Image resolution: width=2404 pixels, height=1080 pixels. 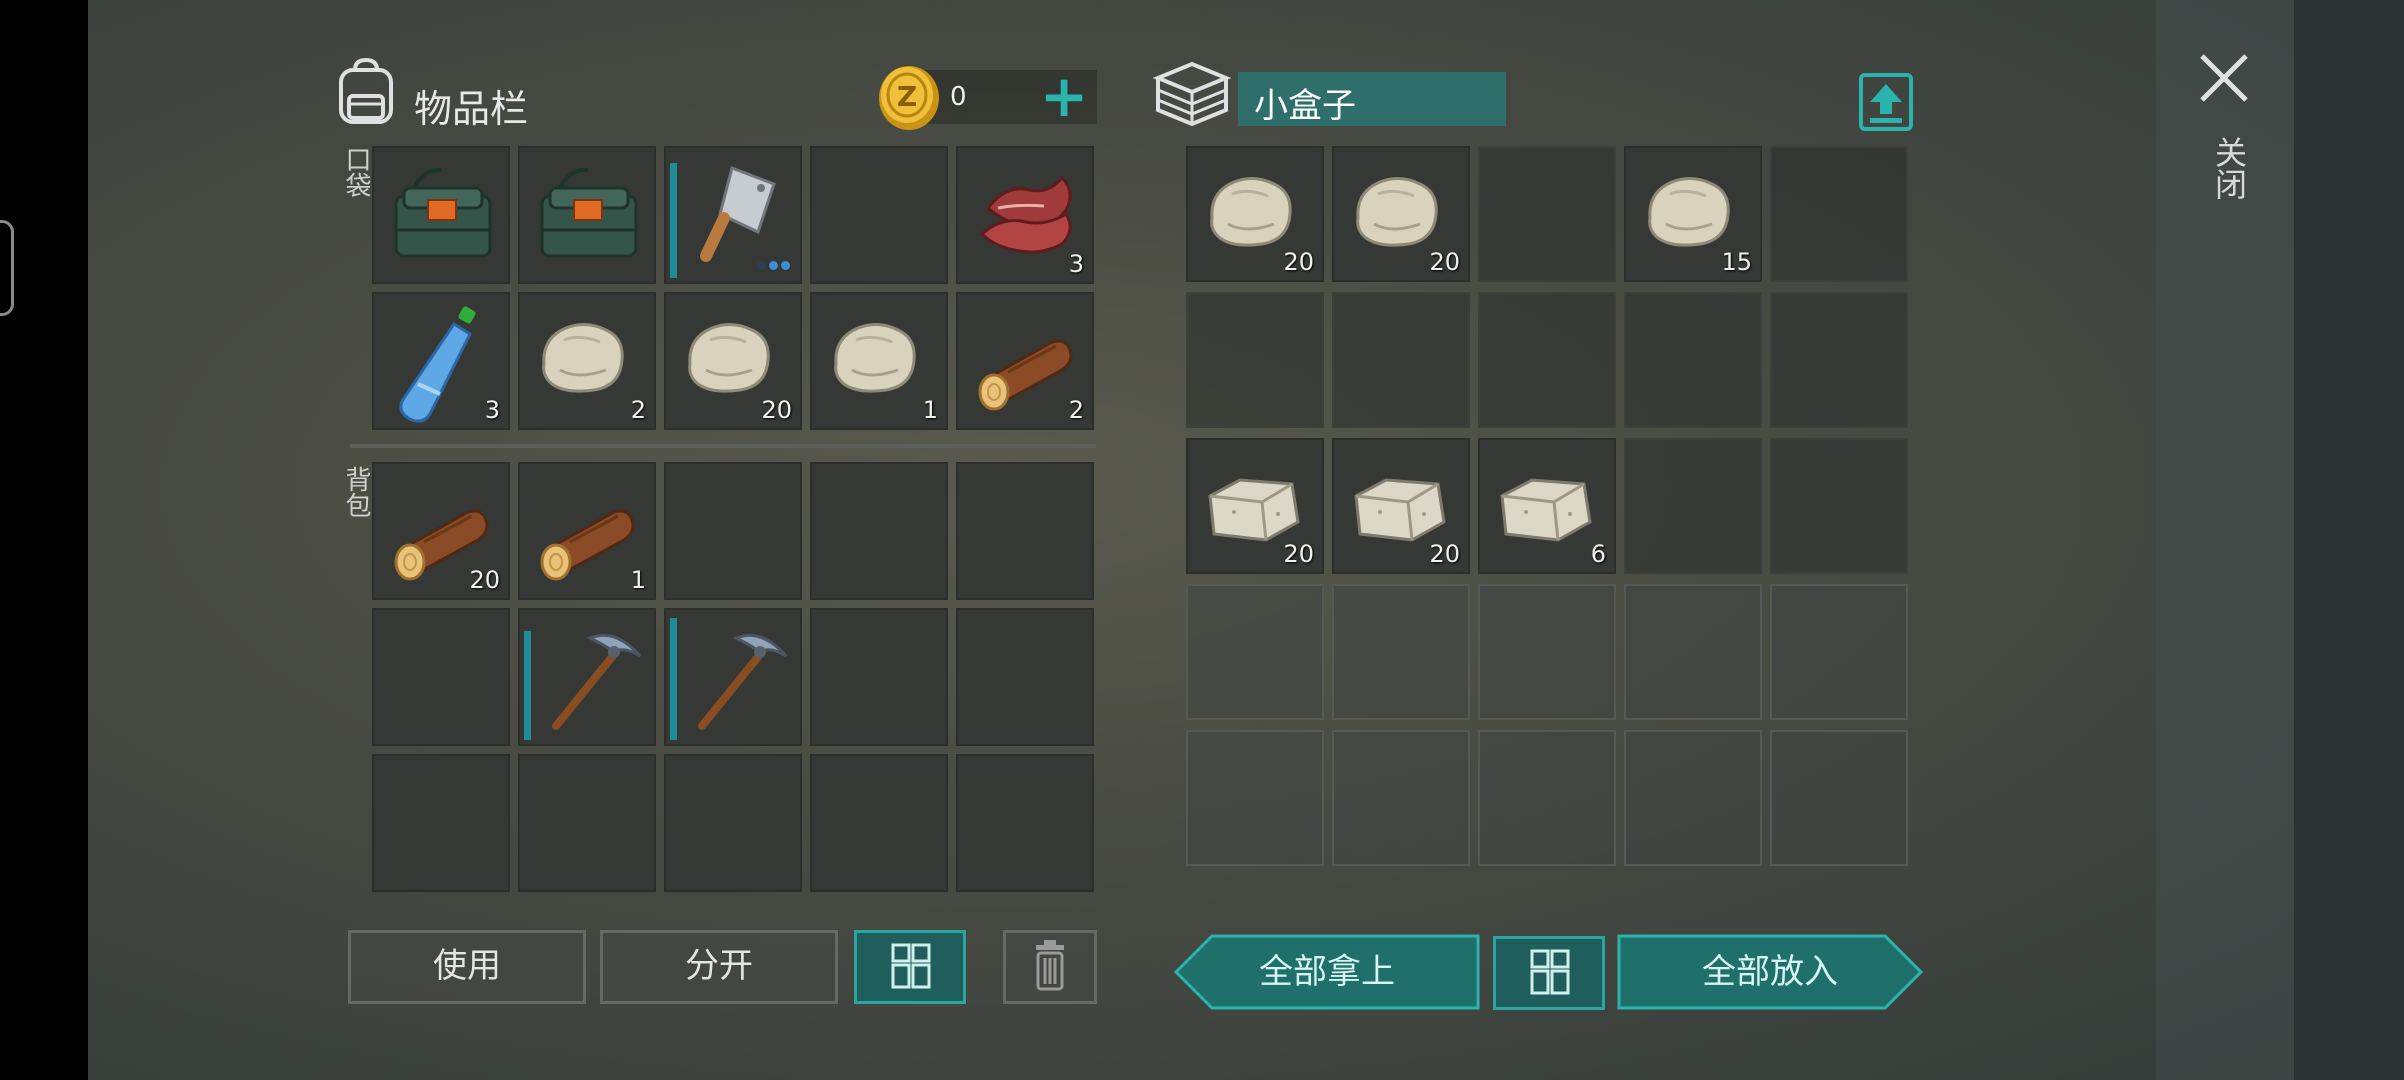 I want to click on sort-container-button, so click(x=1549, y=973).